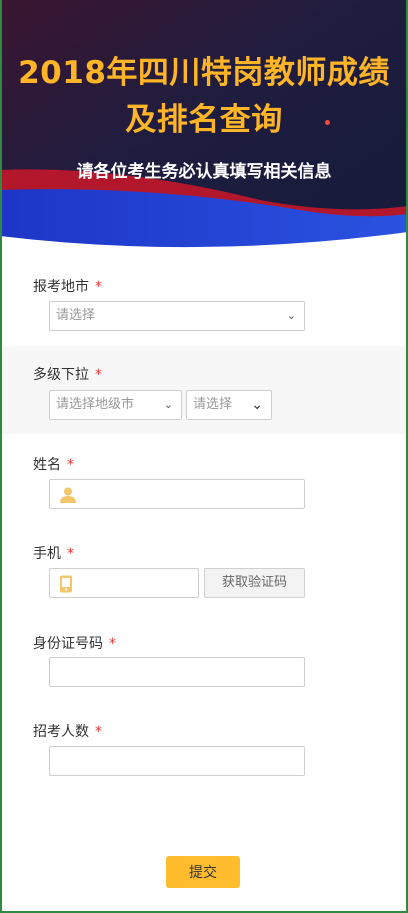 The image size is (408, 913). I want to click on multi-level-label: 多级下拉 *, so click(67, 375).